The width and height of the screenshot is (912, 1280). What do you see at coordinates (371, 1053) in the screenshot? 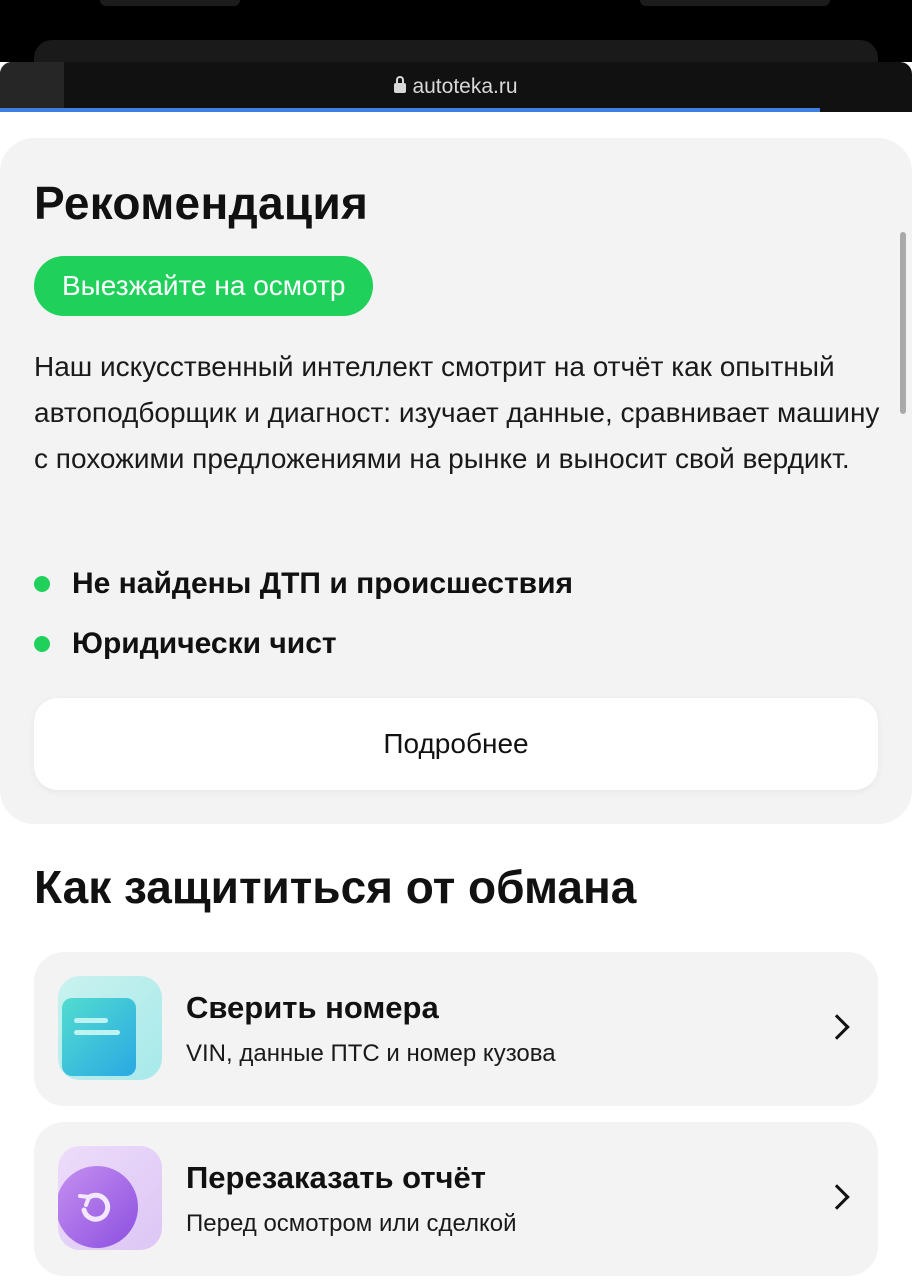
I see `action-subtitle: VIN, данные ПТС и номер кузова` at bounding box center [371, 1053].